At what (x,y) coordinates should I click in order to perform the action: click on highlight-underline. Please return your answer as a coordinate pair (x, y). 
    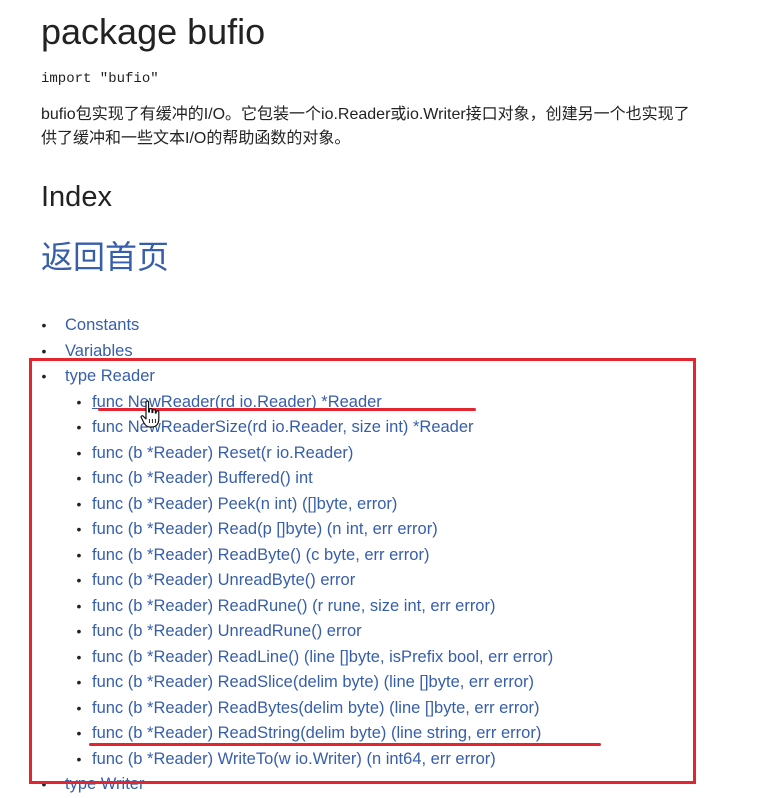
    Looking at the image, I should click on (345, 744).